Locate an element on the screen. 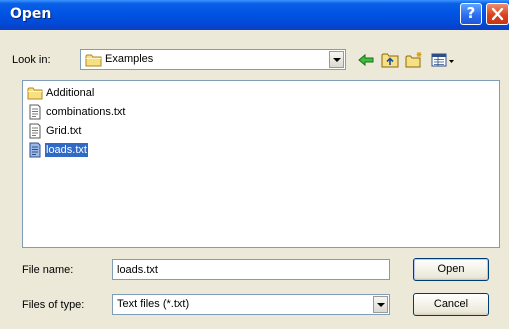 The width and height of the screenshot is (509, 329). look-in-combo: Examples is located at coordinates (213, 59).